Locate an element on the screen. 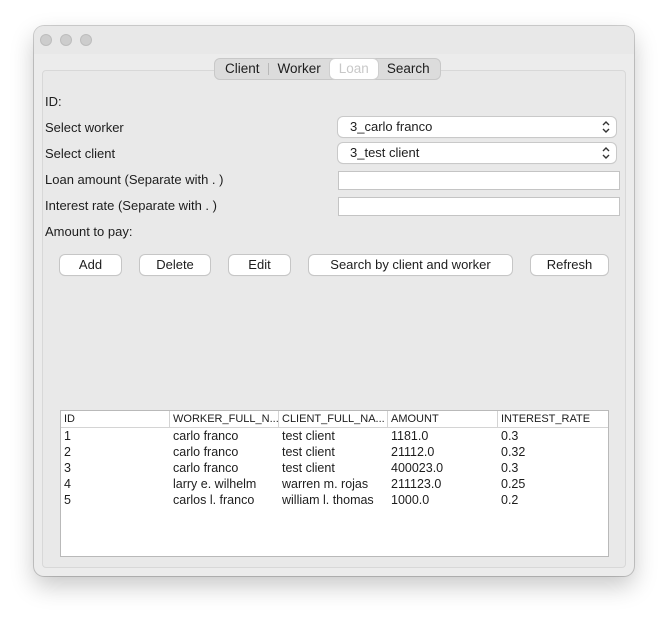  column-header-amount: AMOUNT is located at coordinates (443, 419).